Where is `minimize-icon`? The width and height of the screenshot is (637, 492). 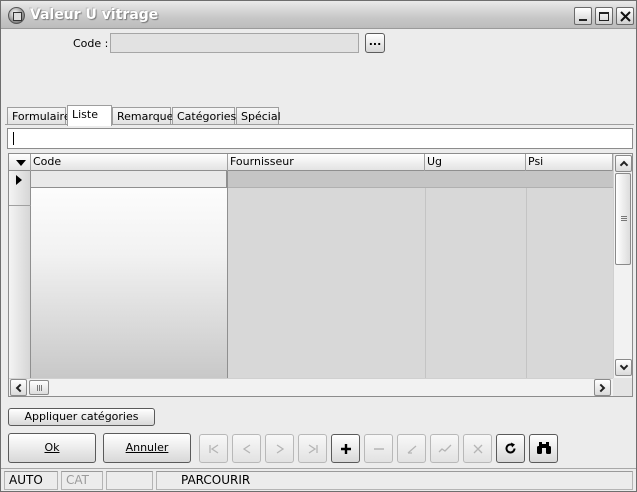 minimize-icon is located at coordinates (583, 20).